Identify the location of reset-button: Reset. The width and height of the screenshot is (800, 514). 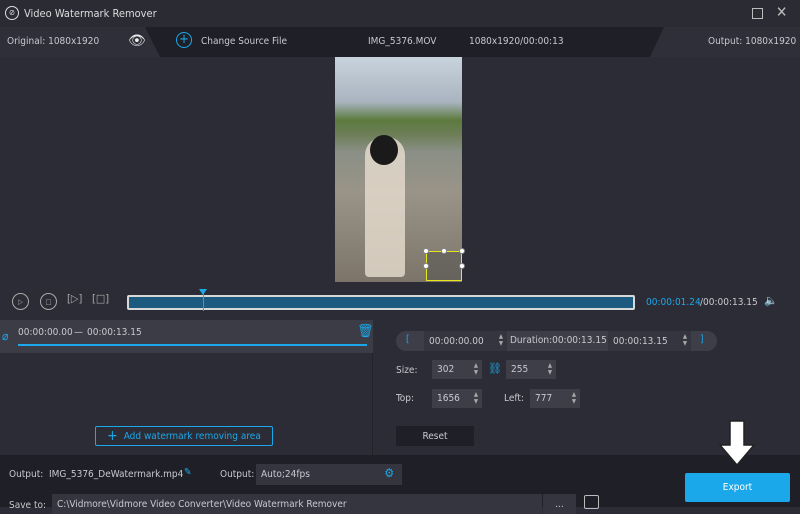
(435, 436).